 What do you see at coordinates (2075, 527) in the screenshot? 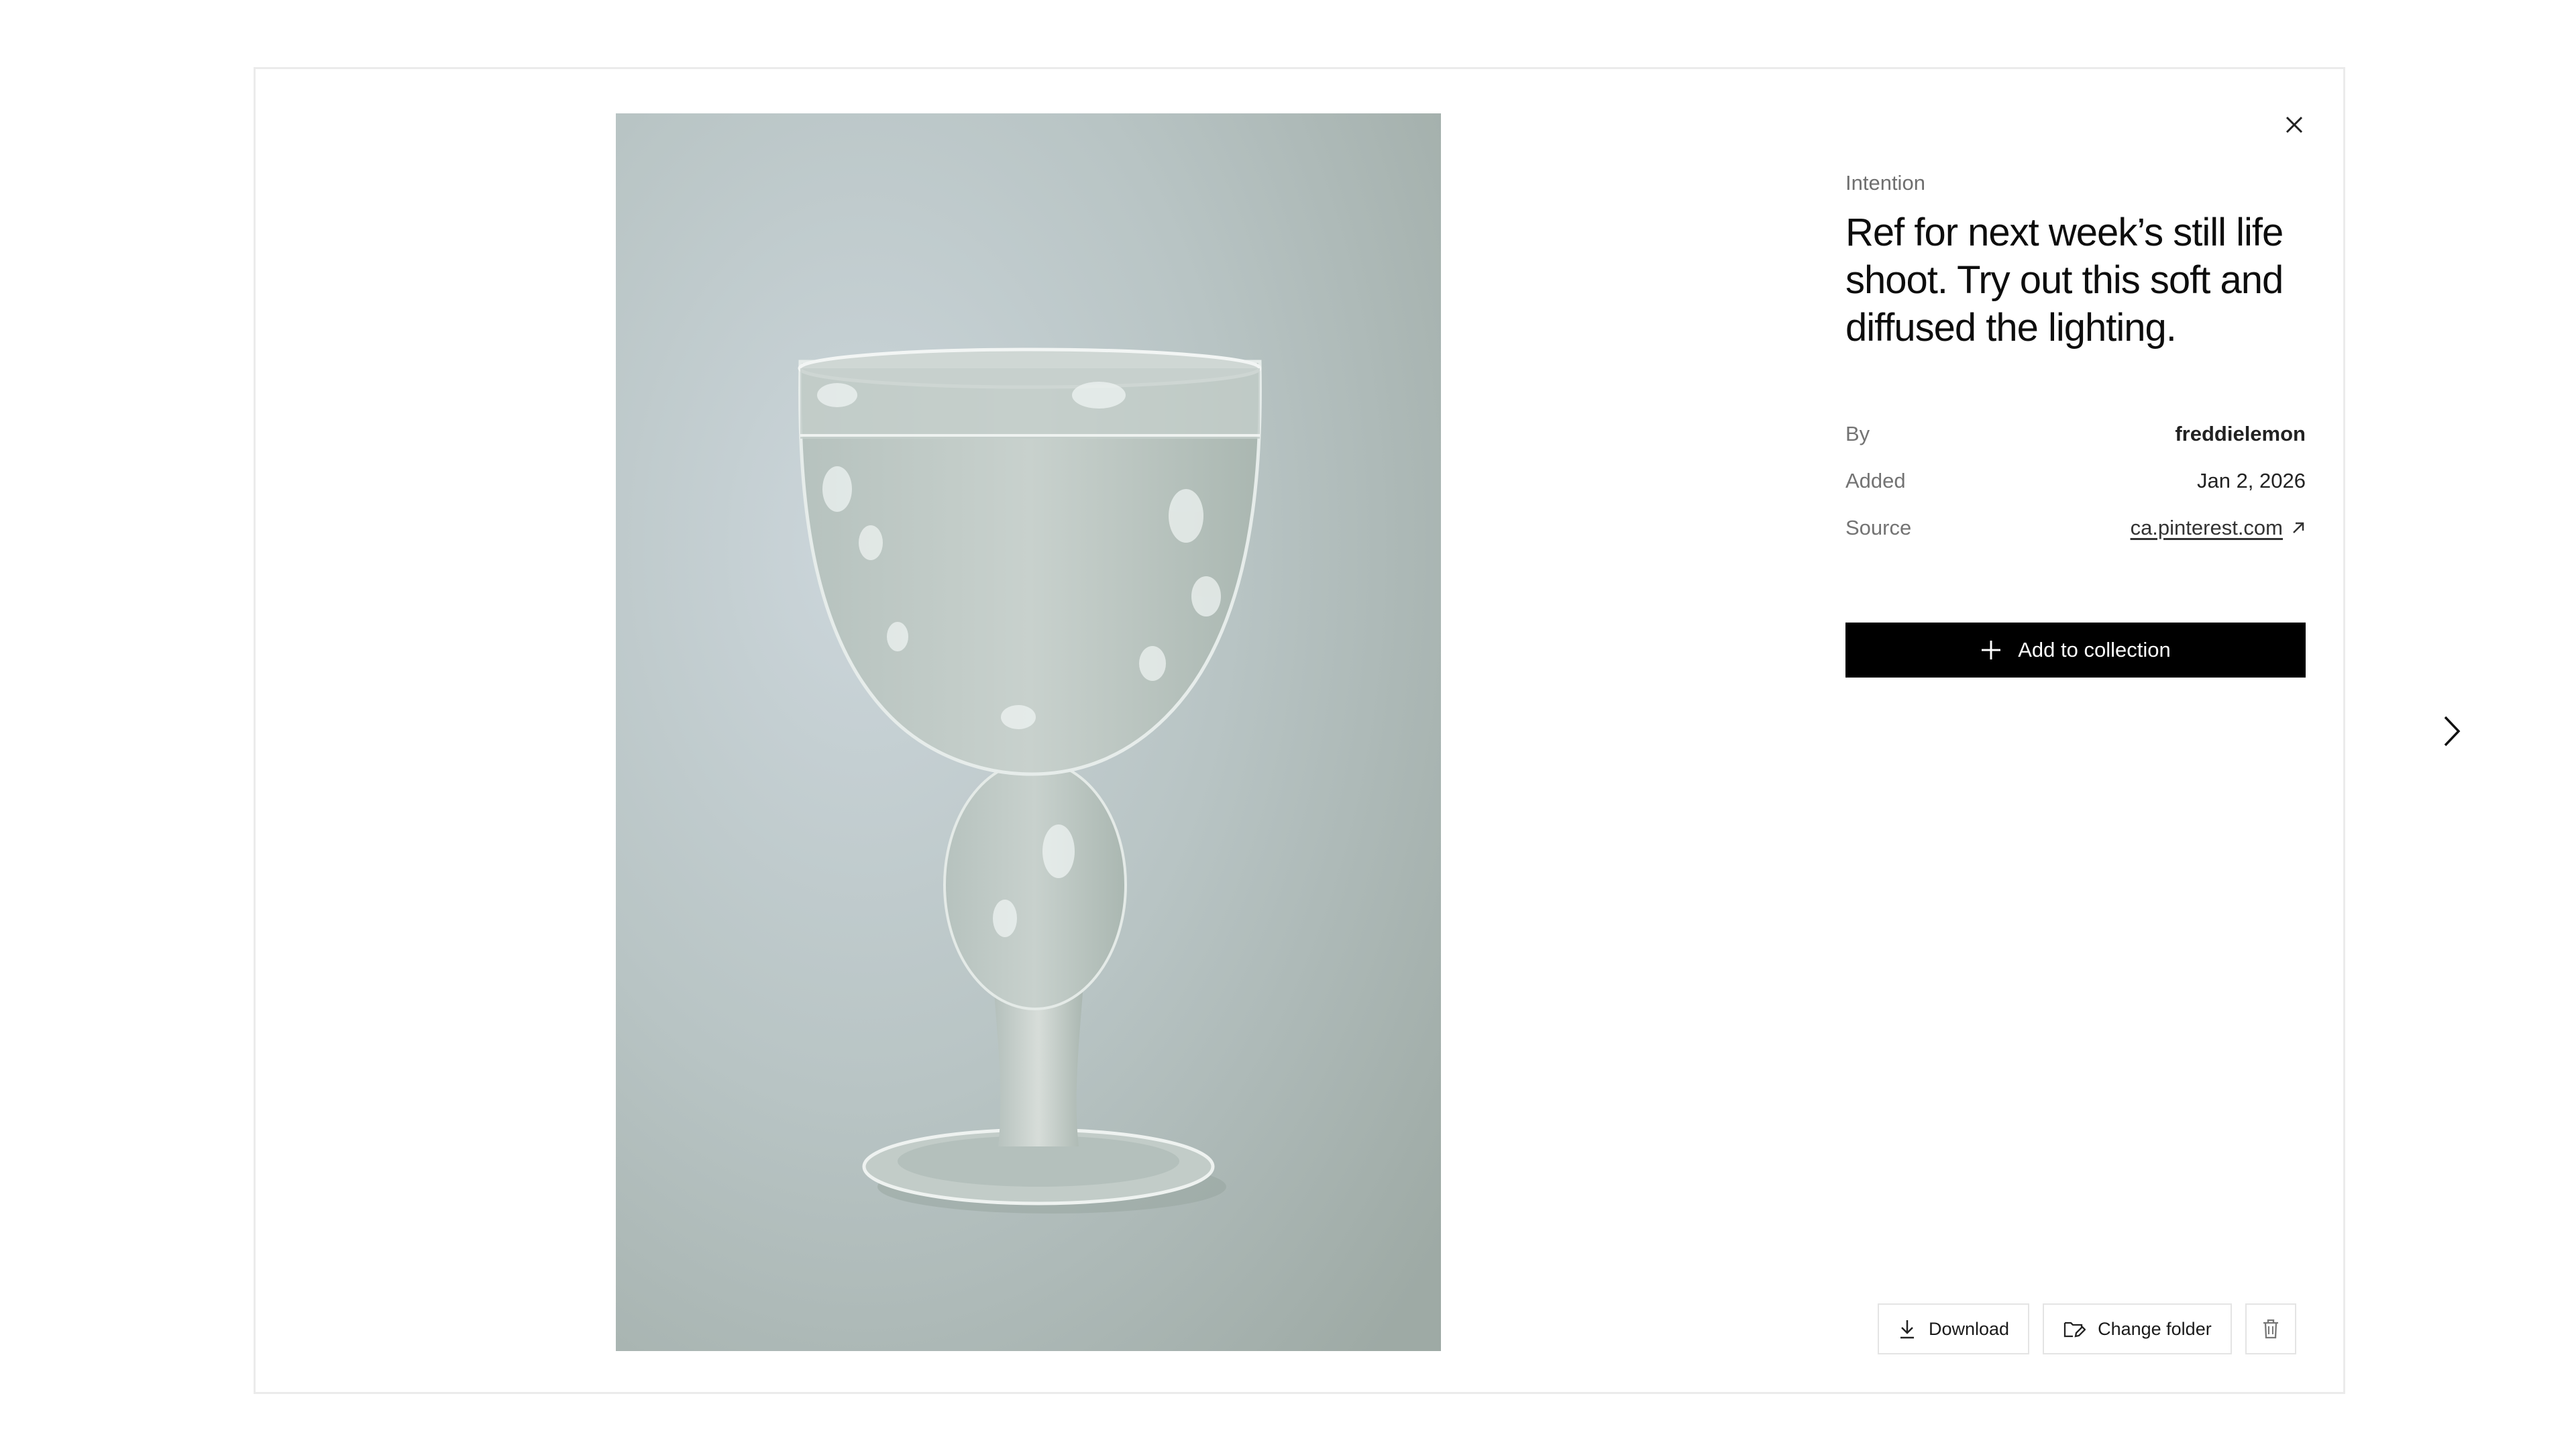
I see `meta-row-source: Source ca.pinterest.com` at bounding box center [2075, 527].